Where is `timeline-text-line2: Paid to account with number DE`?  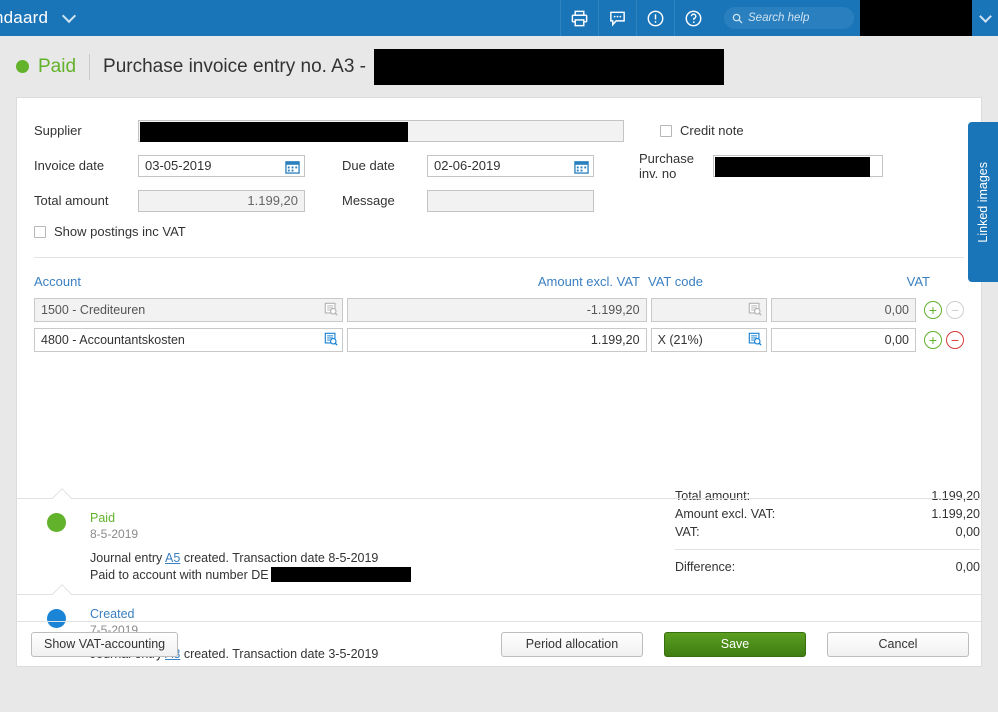 timeline-text-line2: Paid to account with number DE is located at coordinates (179, 575).